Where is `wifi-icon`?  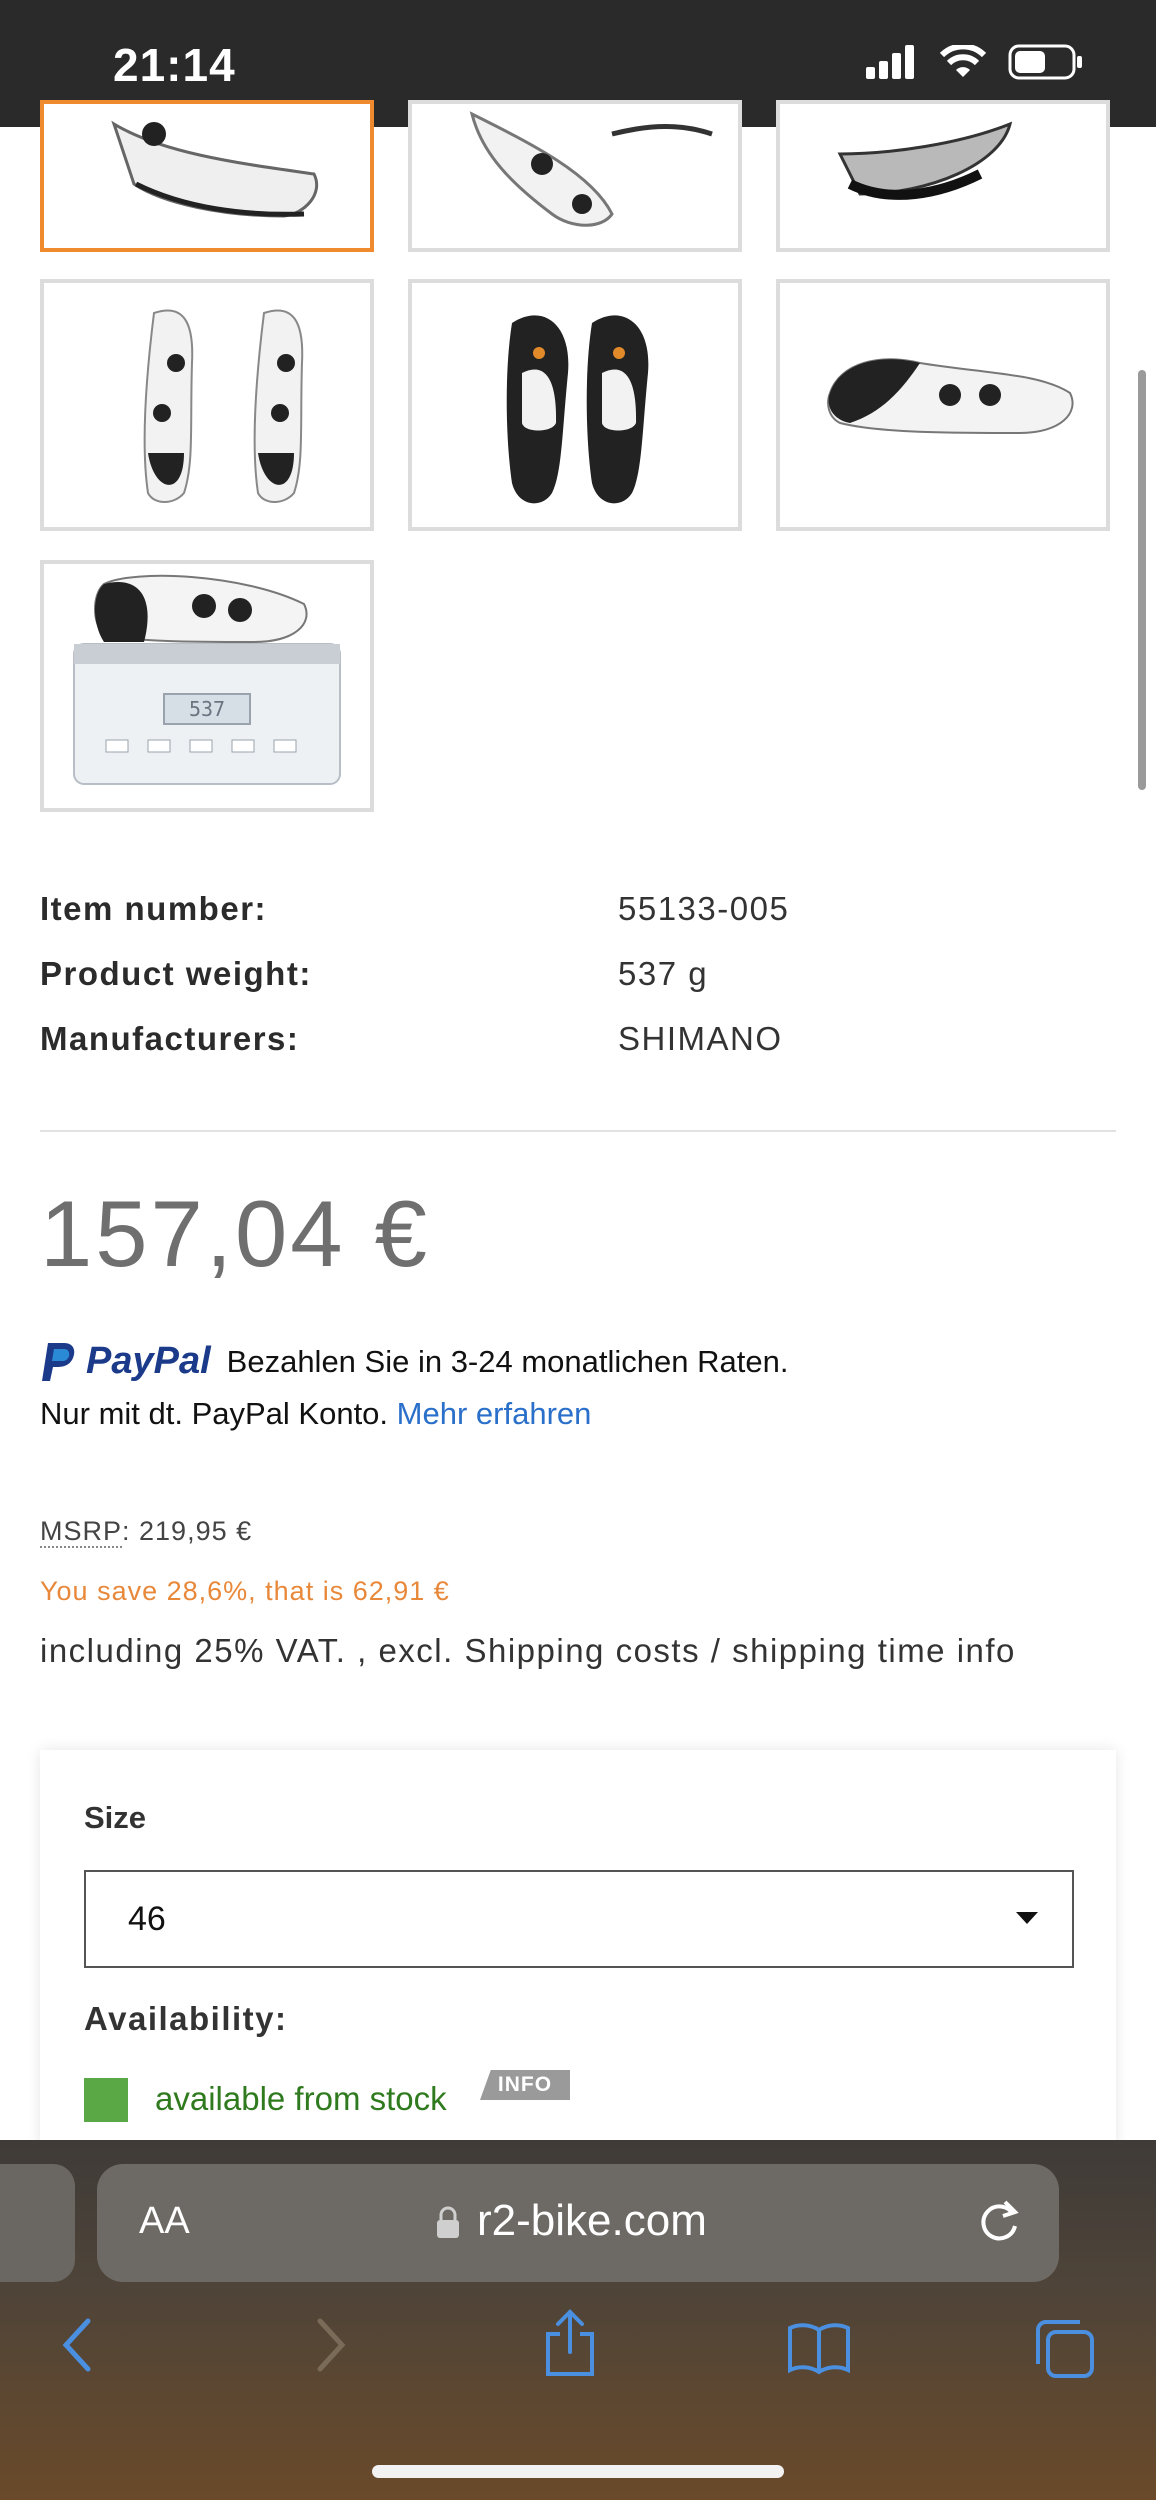 wifi-icon is located at coordinates (963, 61).